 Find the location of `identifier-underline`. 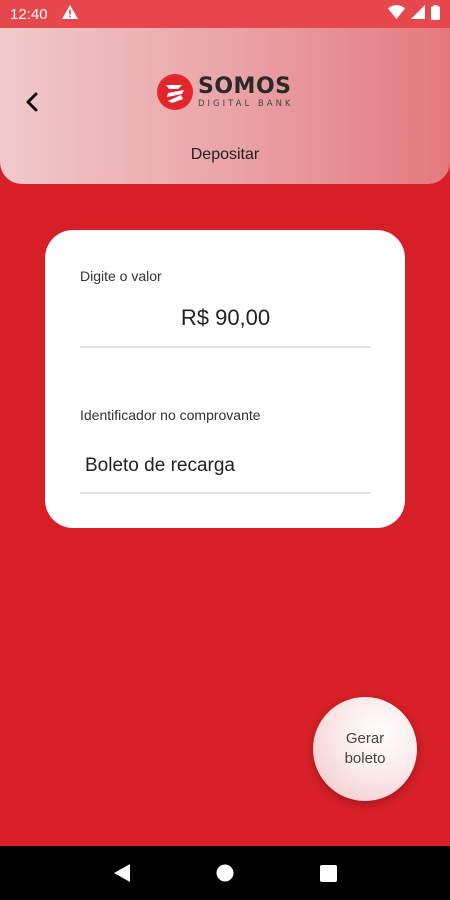

identifier-underline is located at coordinates (225, 493).